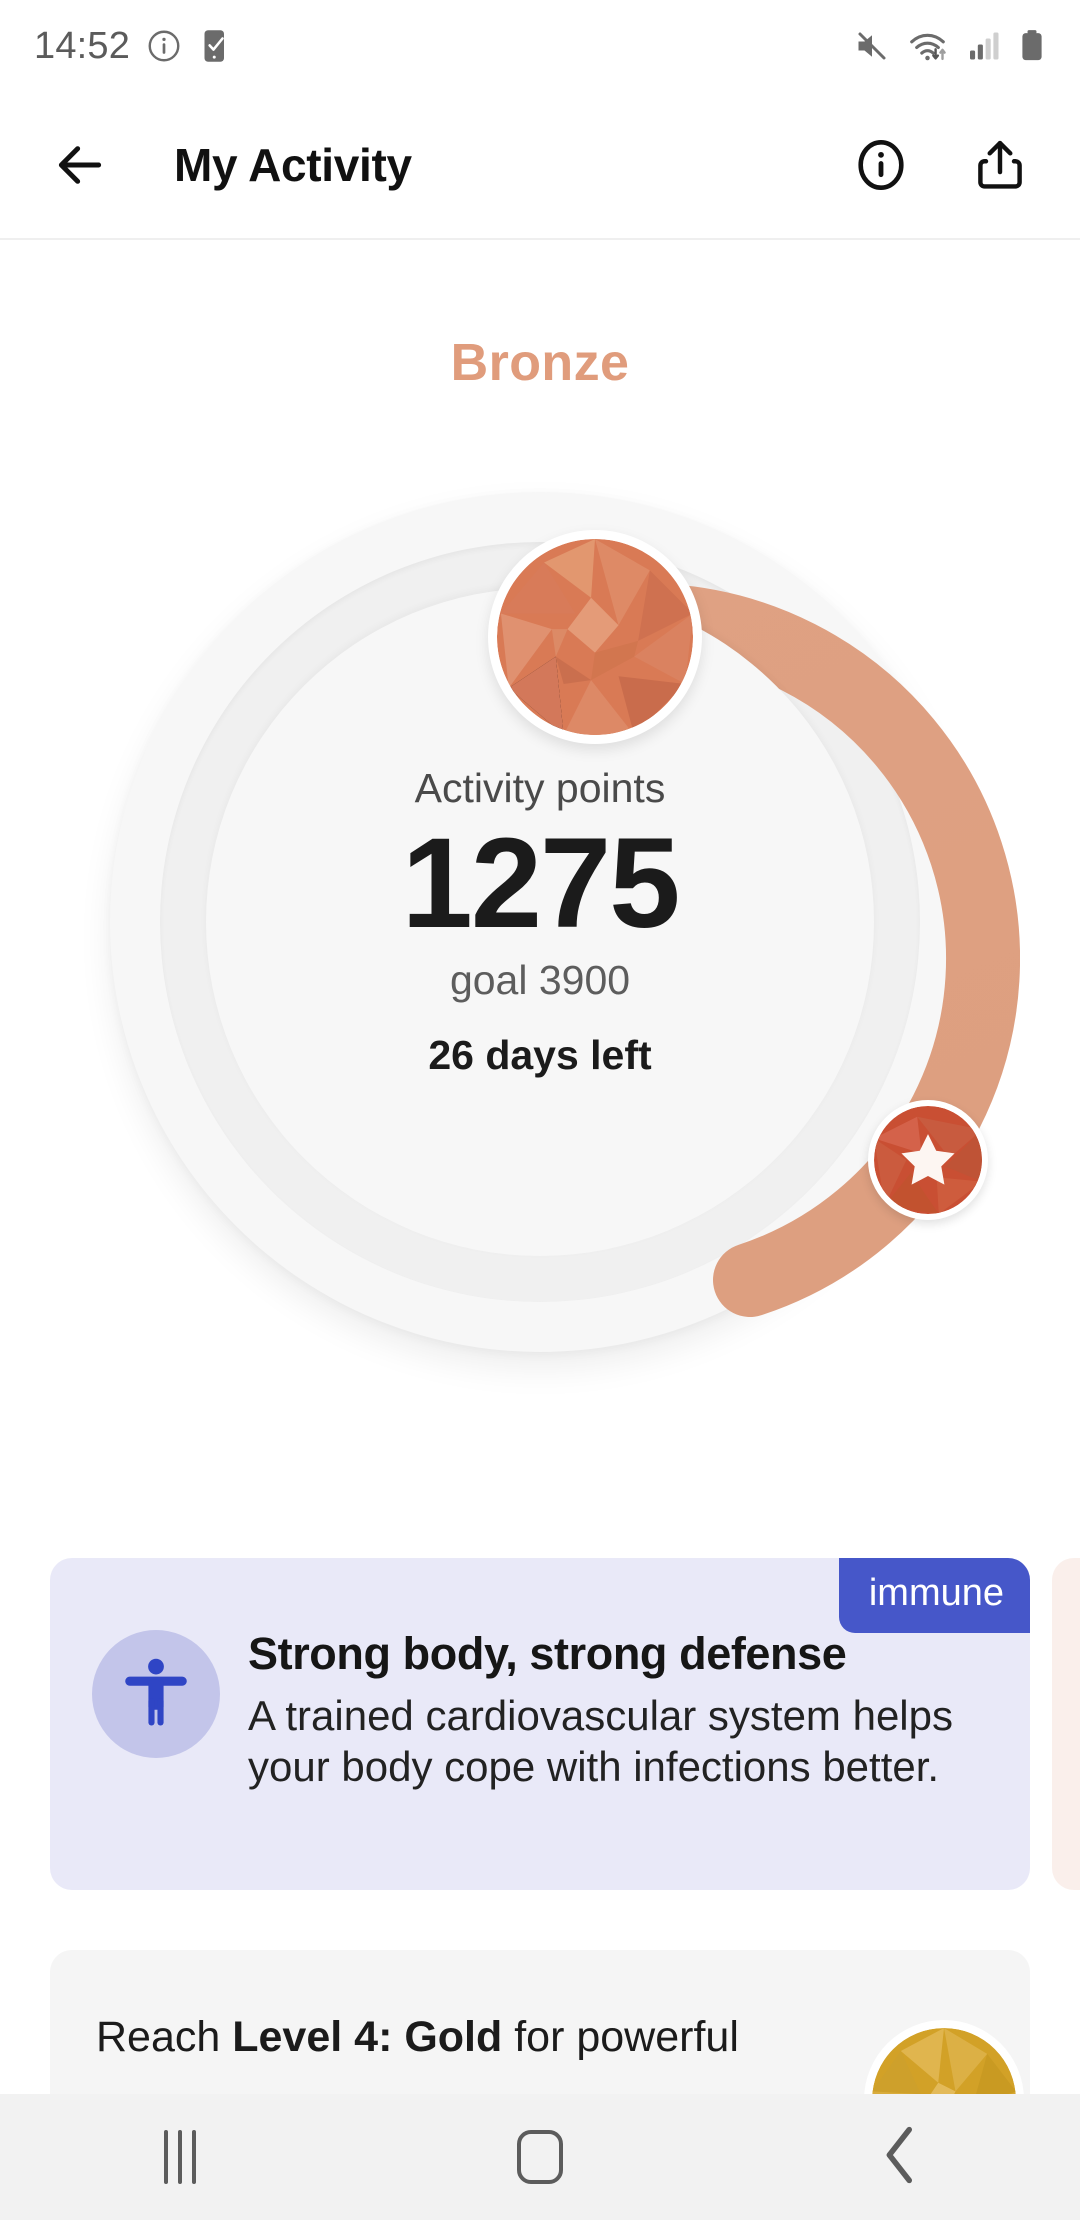 The image size is (1080, 2220). I want to click on back-button, so click(900, 2157).